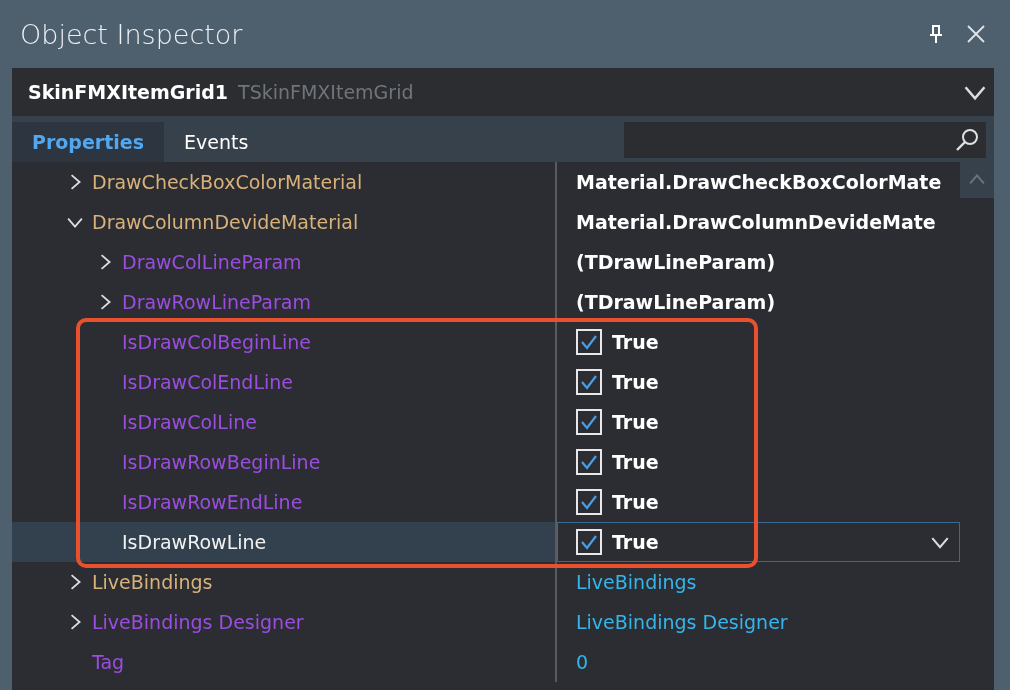 The image size is (1010, 690). I want to click on search-field, so click(805, 140).